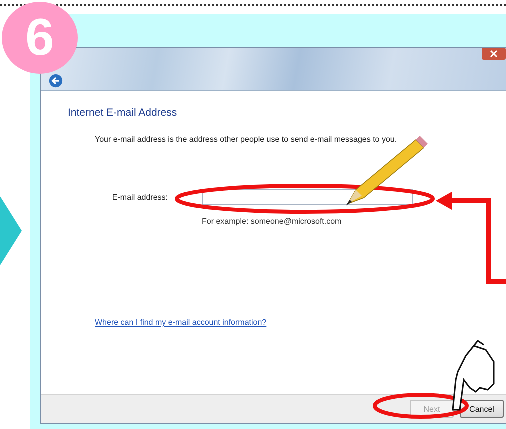 The height and width of the screenshot is (429, 506). Describe the element at coordinates (11, 231) in the screenshot. I see `pointer-triangle-icon` at that location.